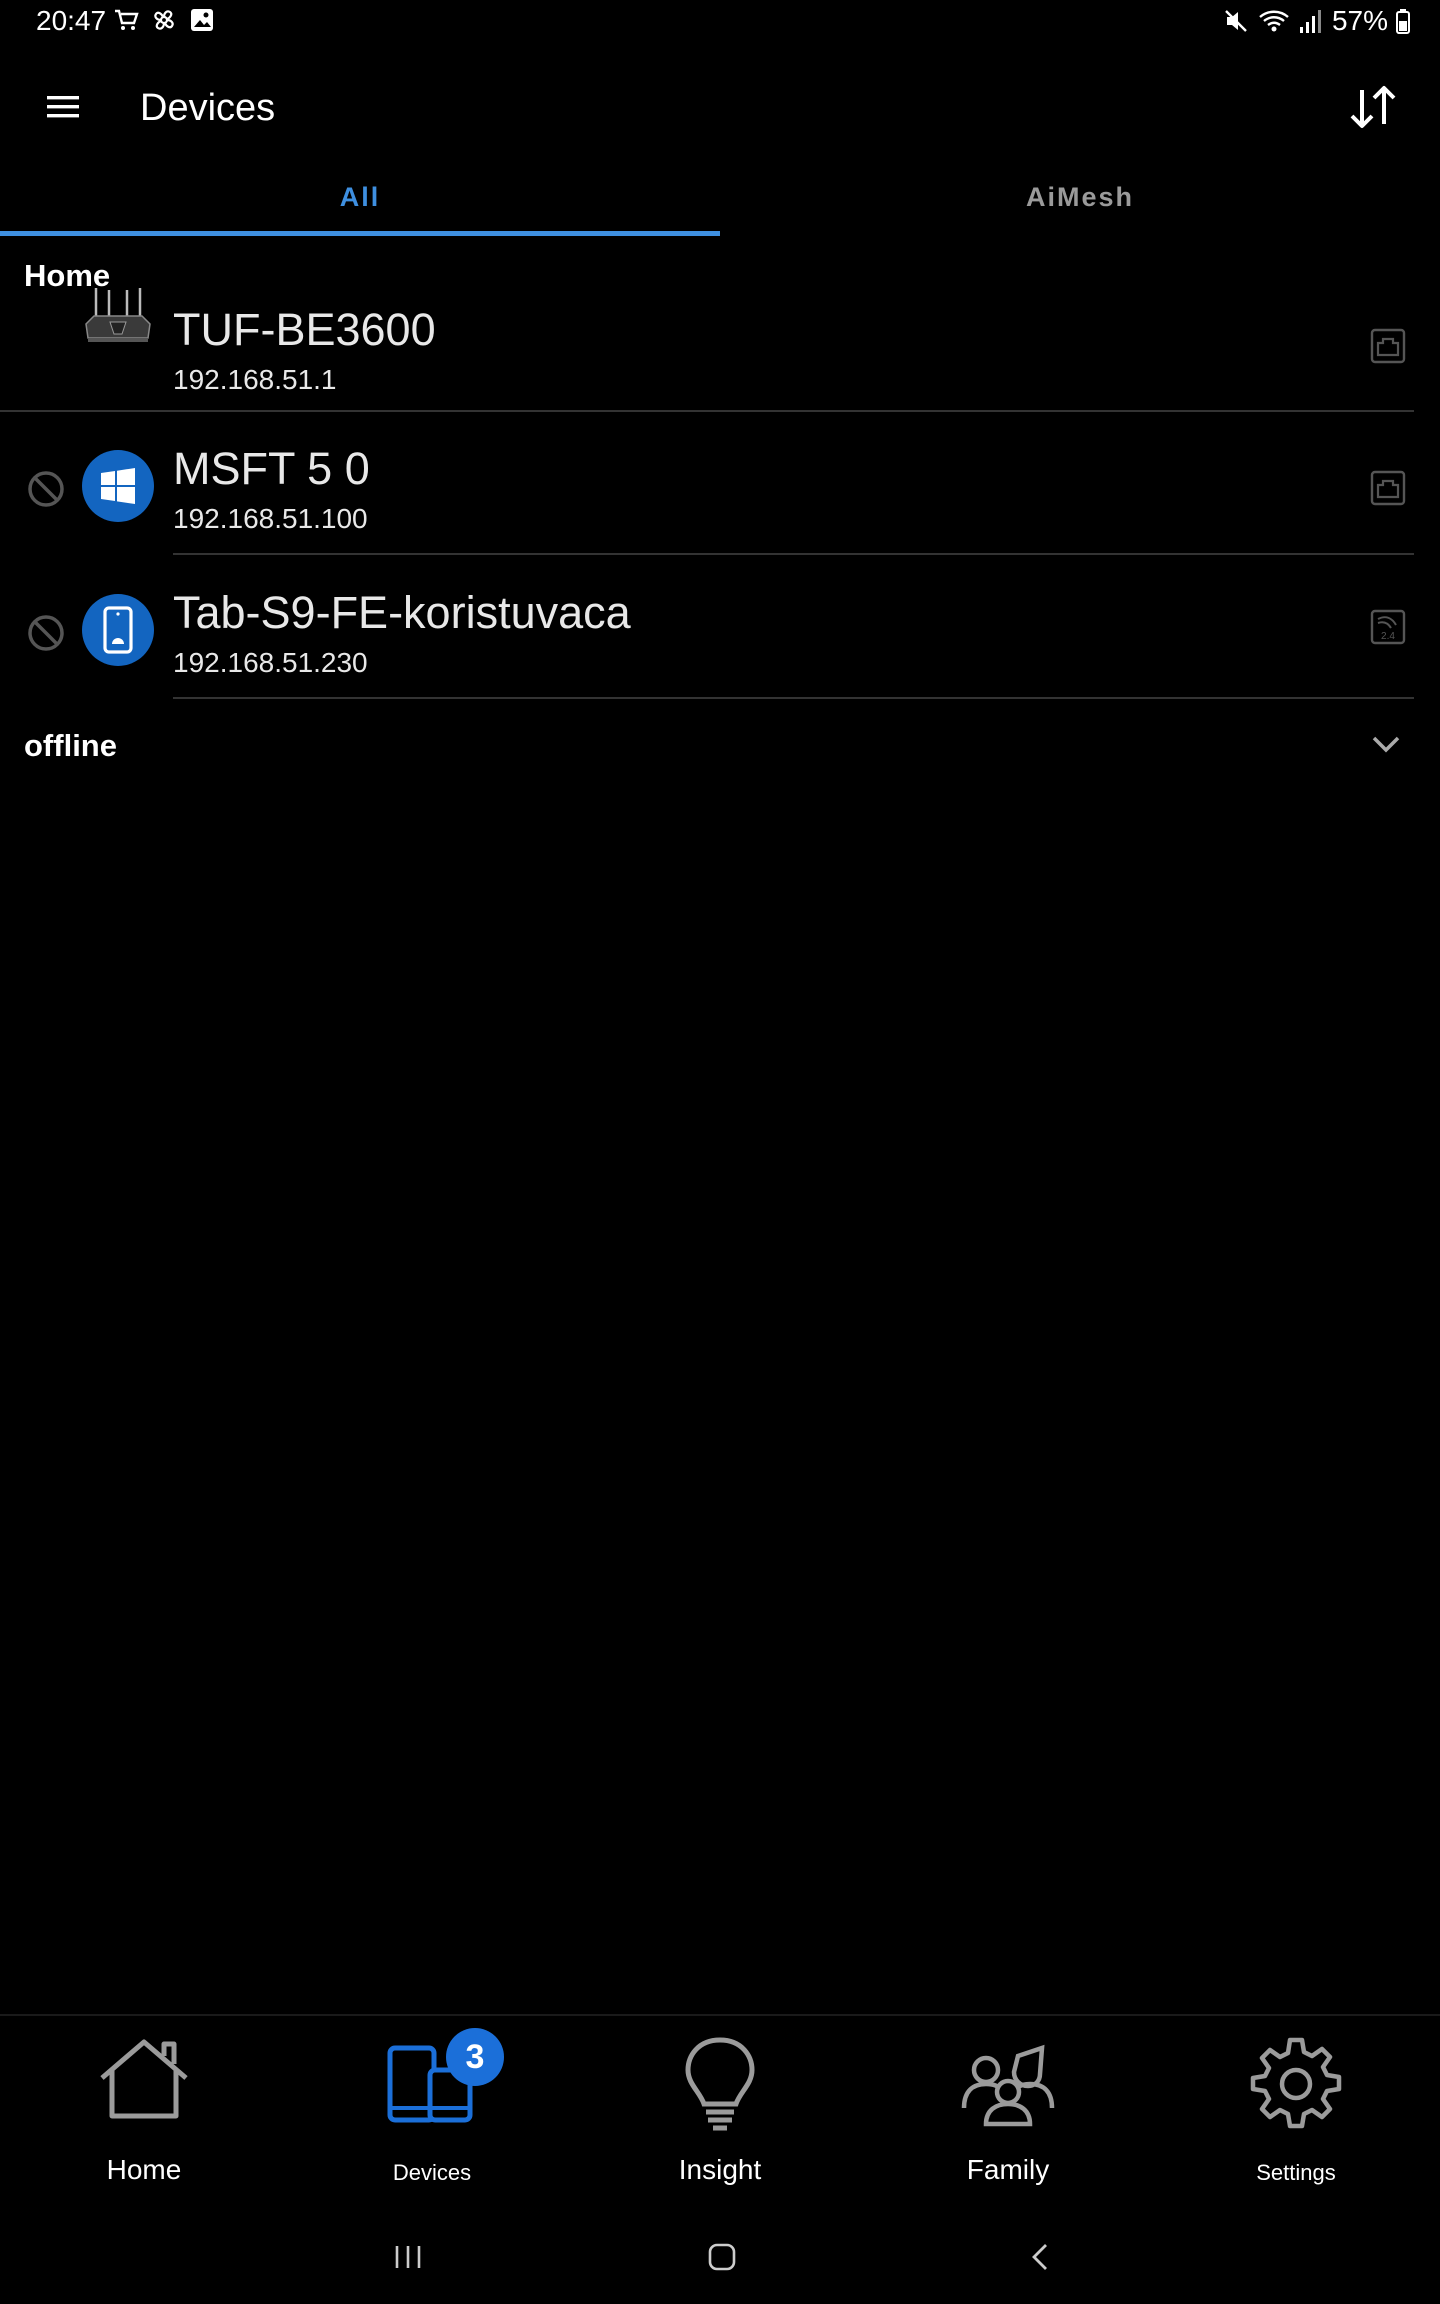  Describe the element at coordinates (71, 20) in the screenshot. I see `status-time: 20:47` at that location.